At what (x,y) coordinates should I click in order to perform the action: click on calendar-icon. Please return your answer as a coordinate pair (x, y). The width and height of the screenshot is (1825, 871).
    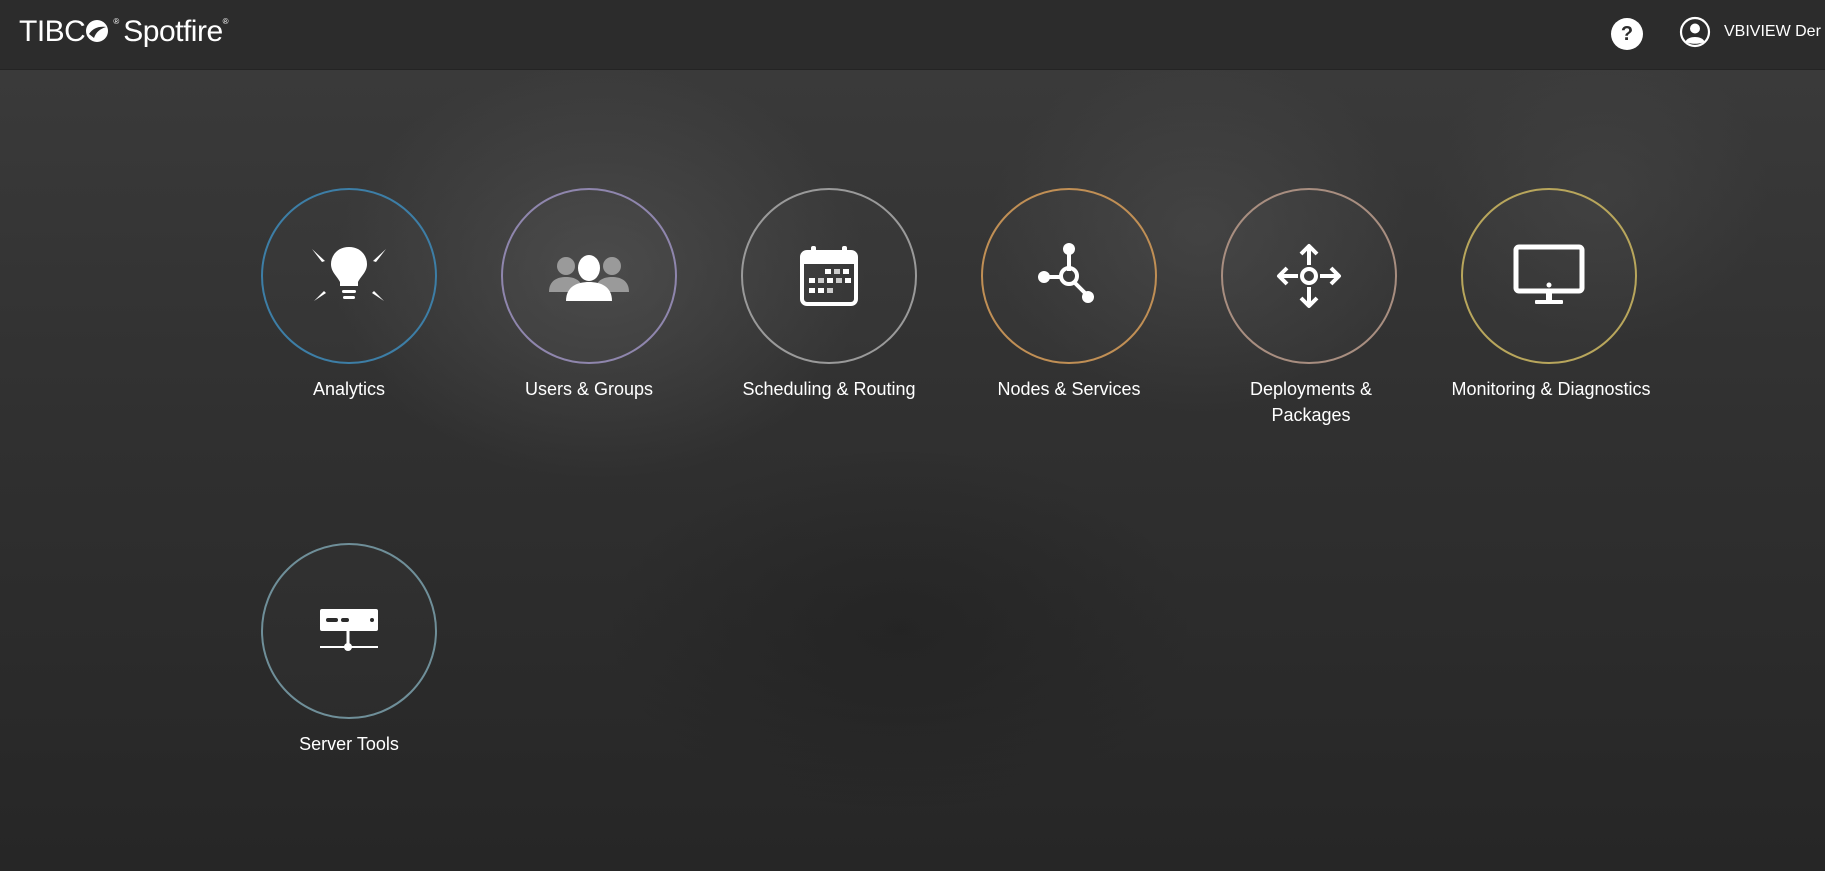
    Looking at the image, I should click on (829, 276).